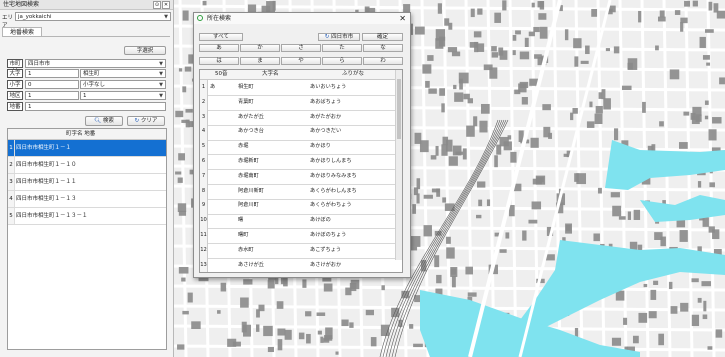 This screenshot has width=725, height=357. I want to click on table-row: 7 赤堀南町 あかほりみなみまち, so click(298, 176).